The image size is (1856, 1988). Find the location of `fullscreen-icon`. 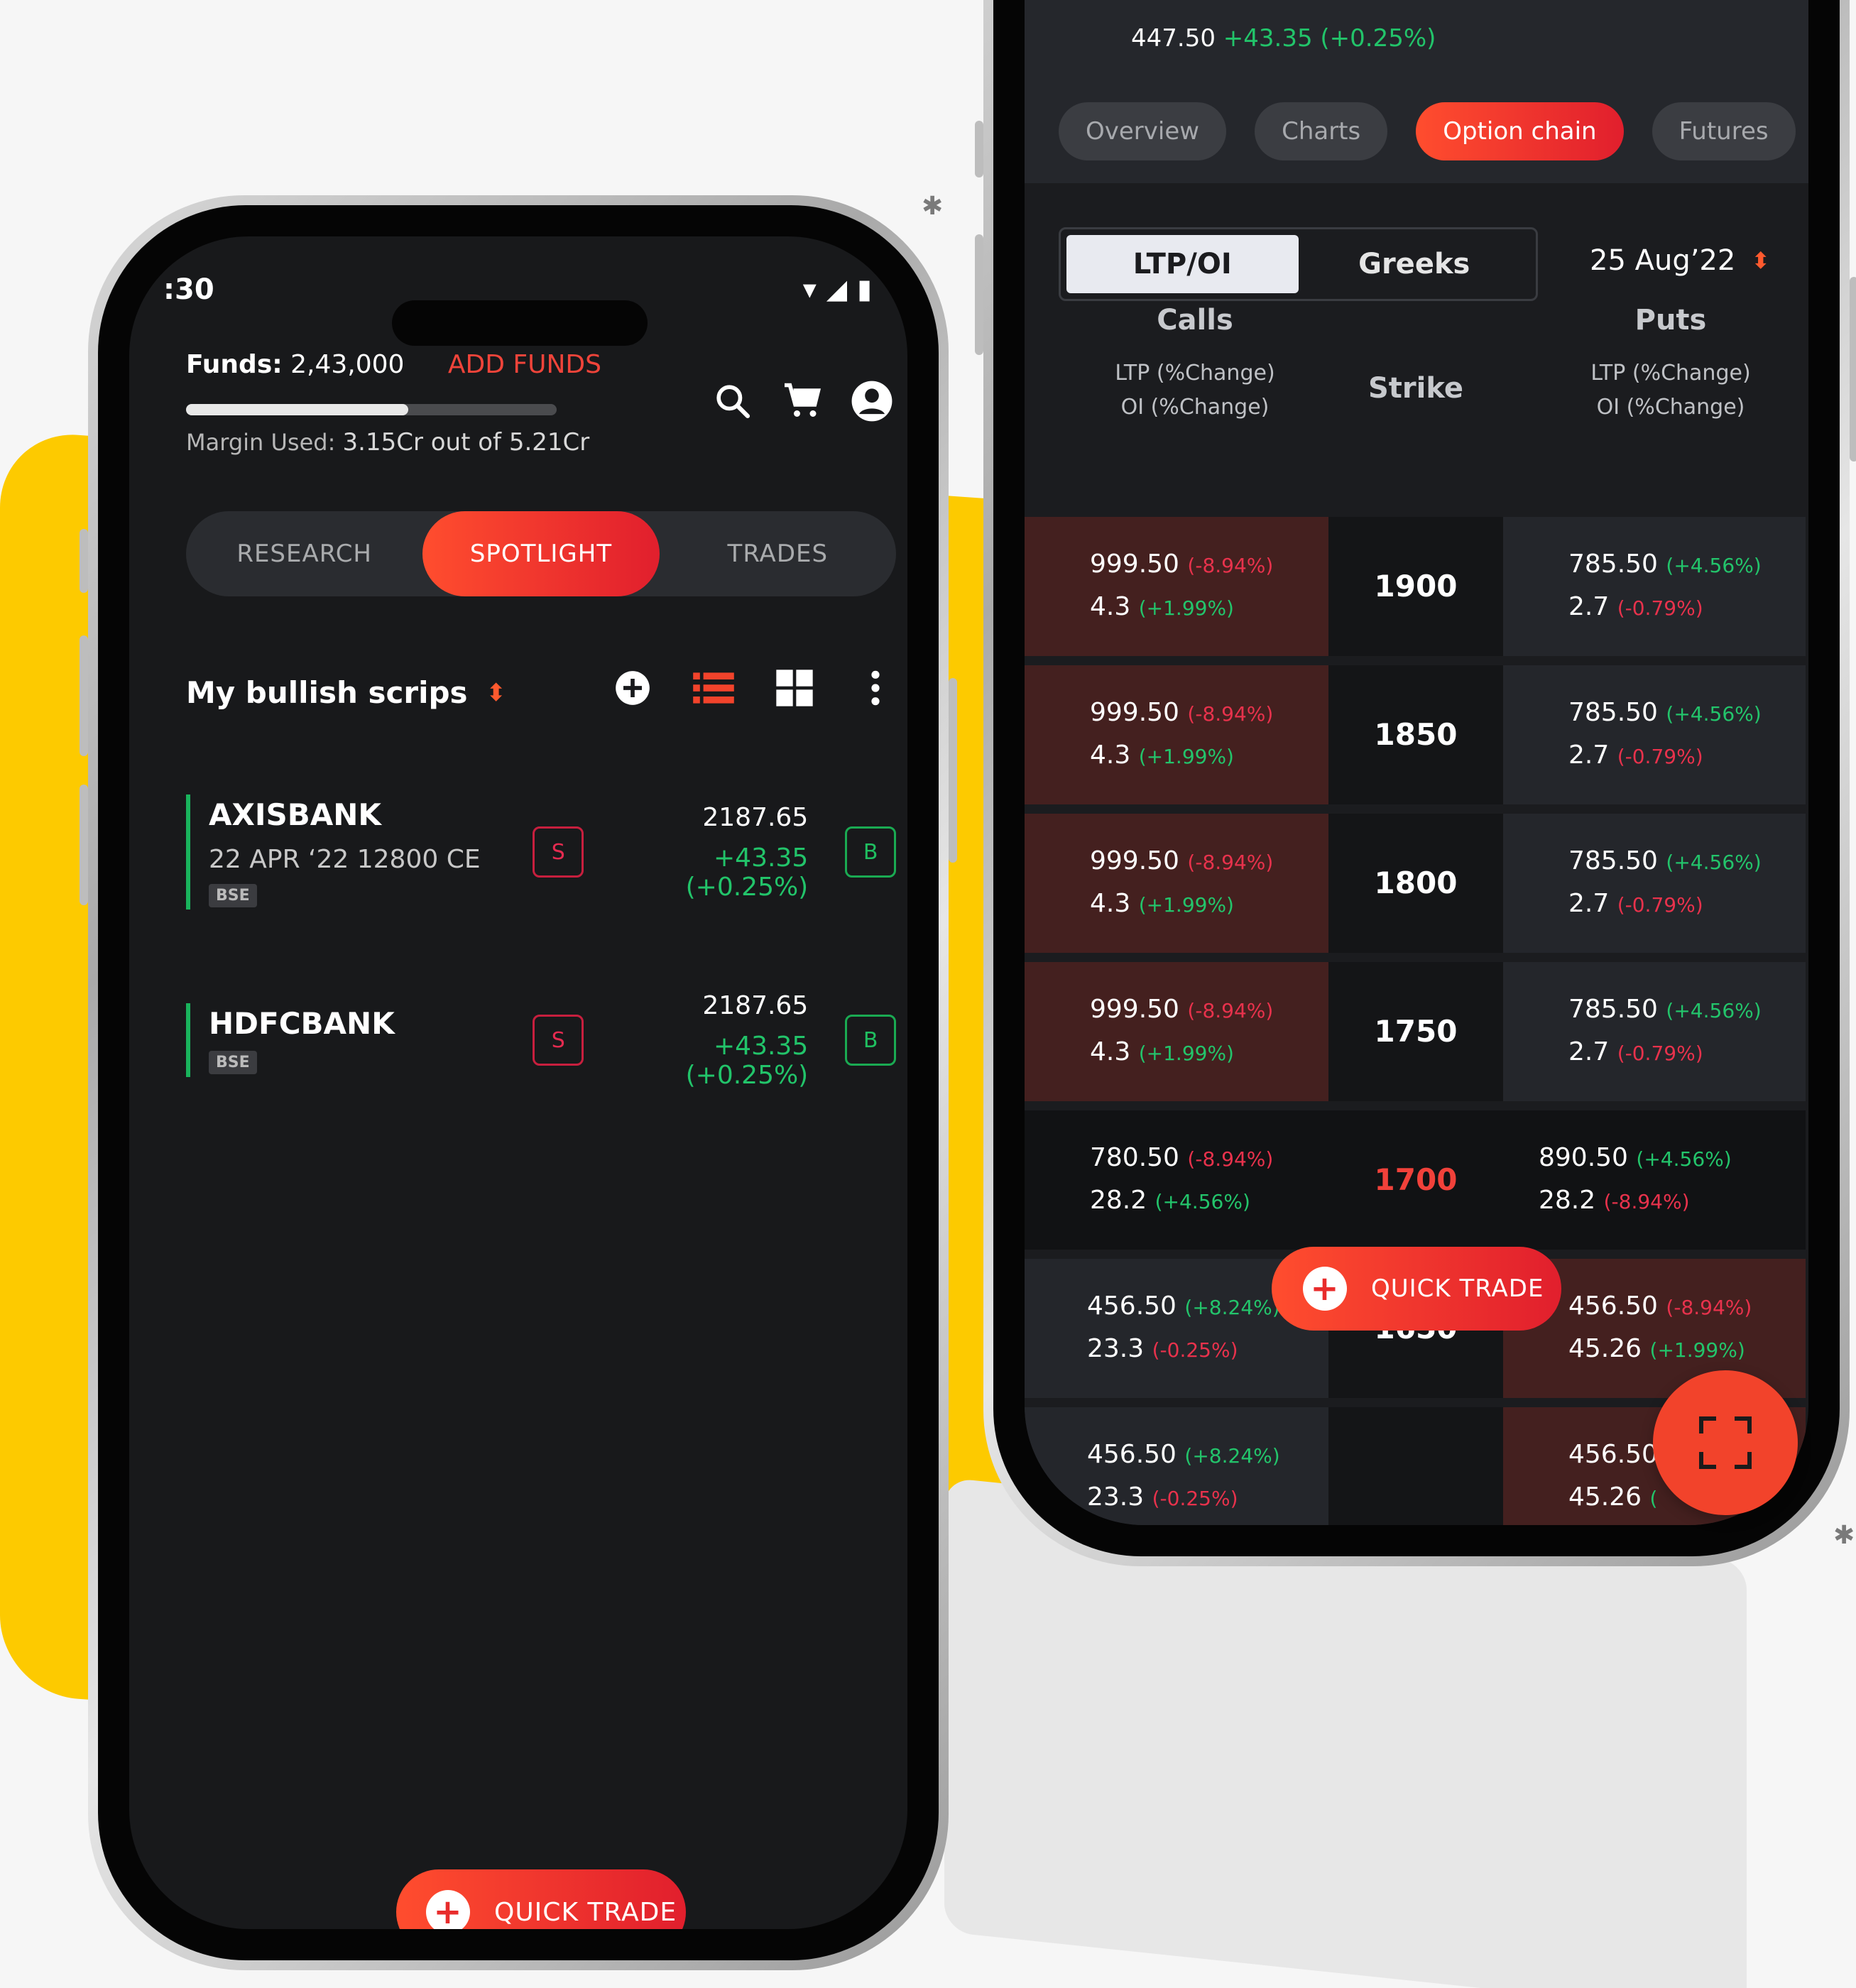

fullscreen-icon is located at coordinates (1725, 1442).